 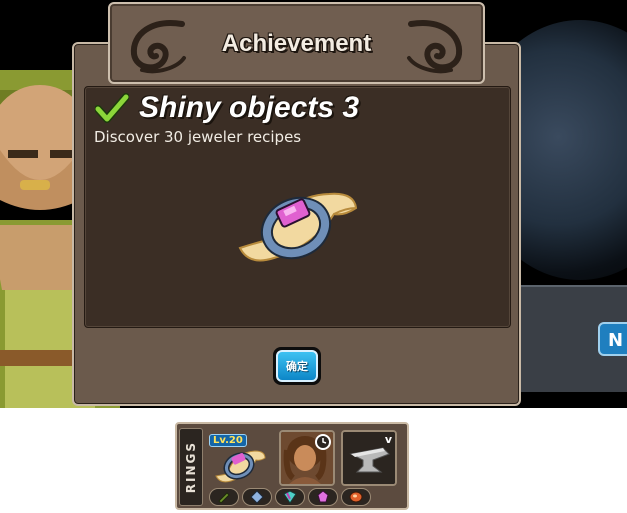 I want to click on rings-tab: RINGS, so click(x=191, y=467).